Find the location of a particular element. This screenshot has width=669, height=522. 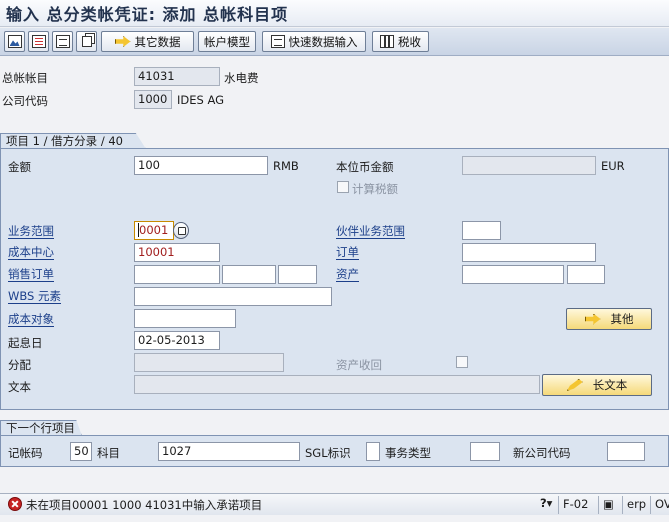

taxes-label: 税收 is located at coordinates (409, 41).